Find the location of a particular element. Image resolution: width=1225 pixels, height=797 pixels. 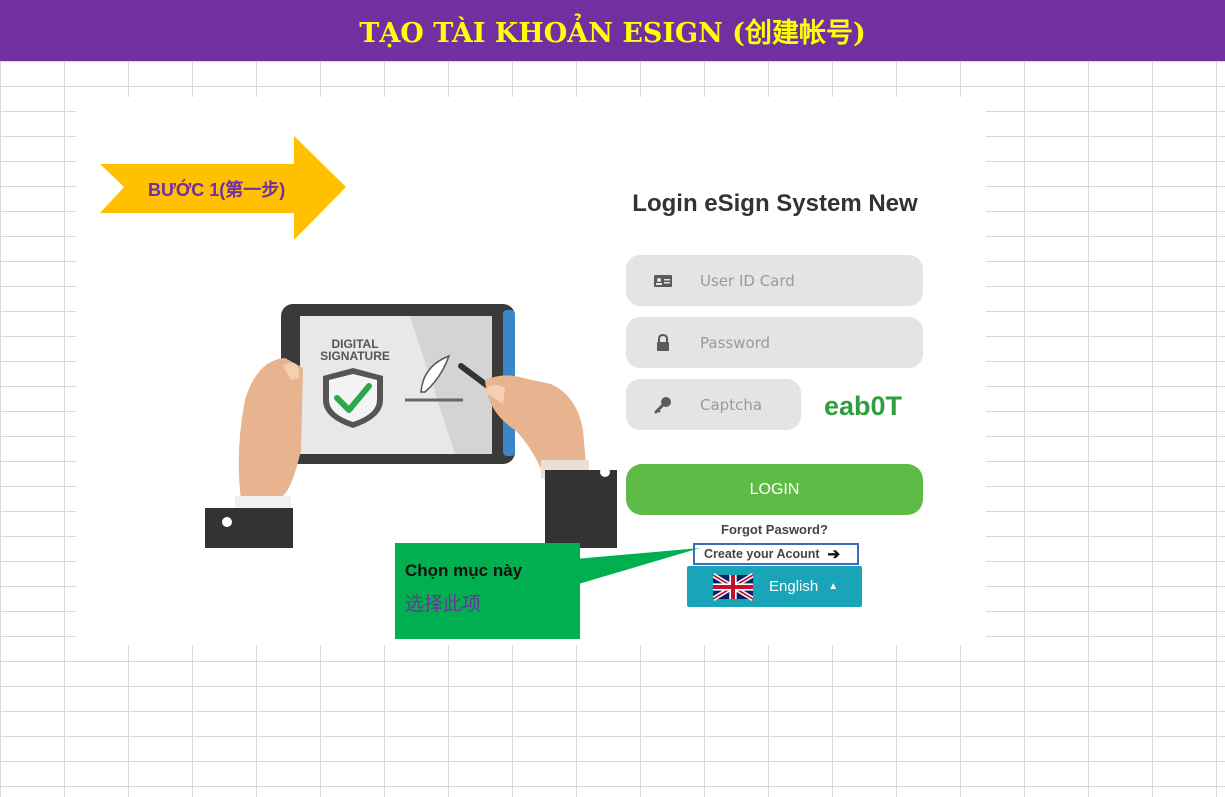

login-button: LOGIN is located at coordinates (774, 489).